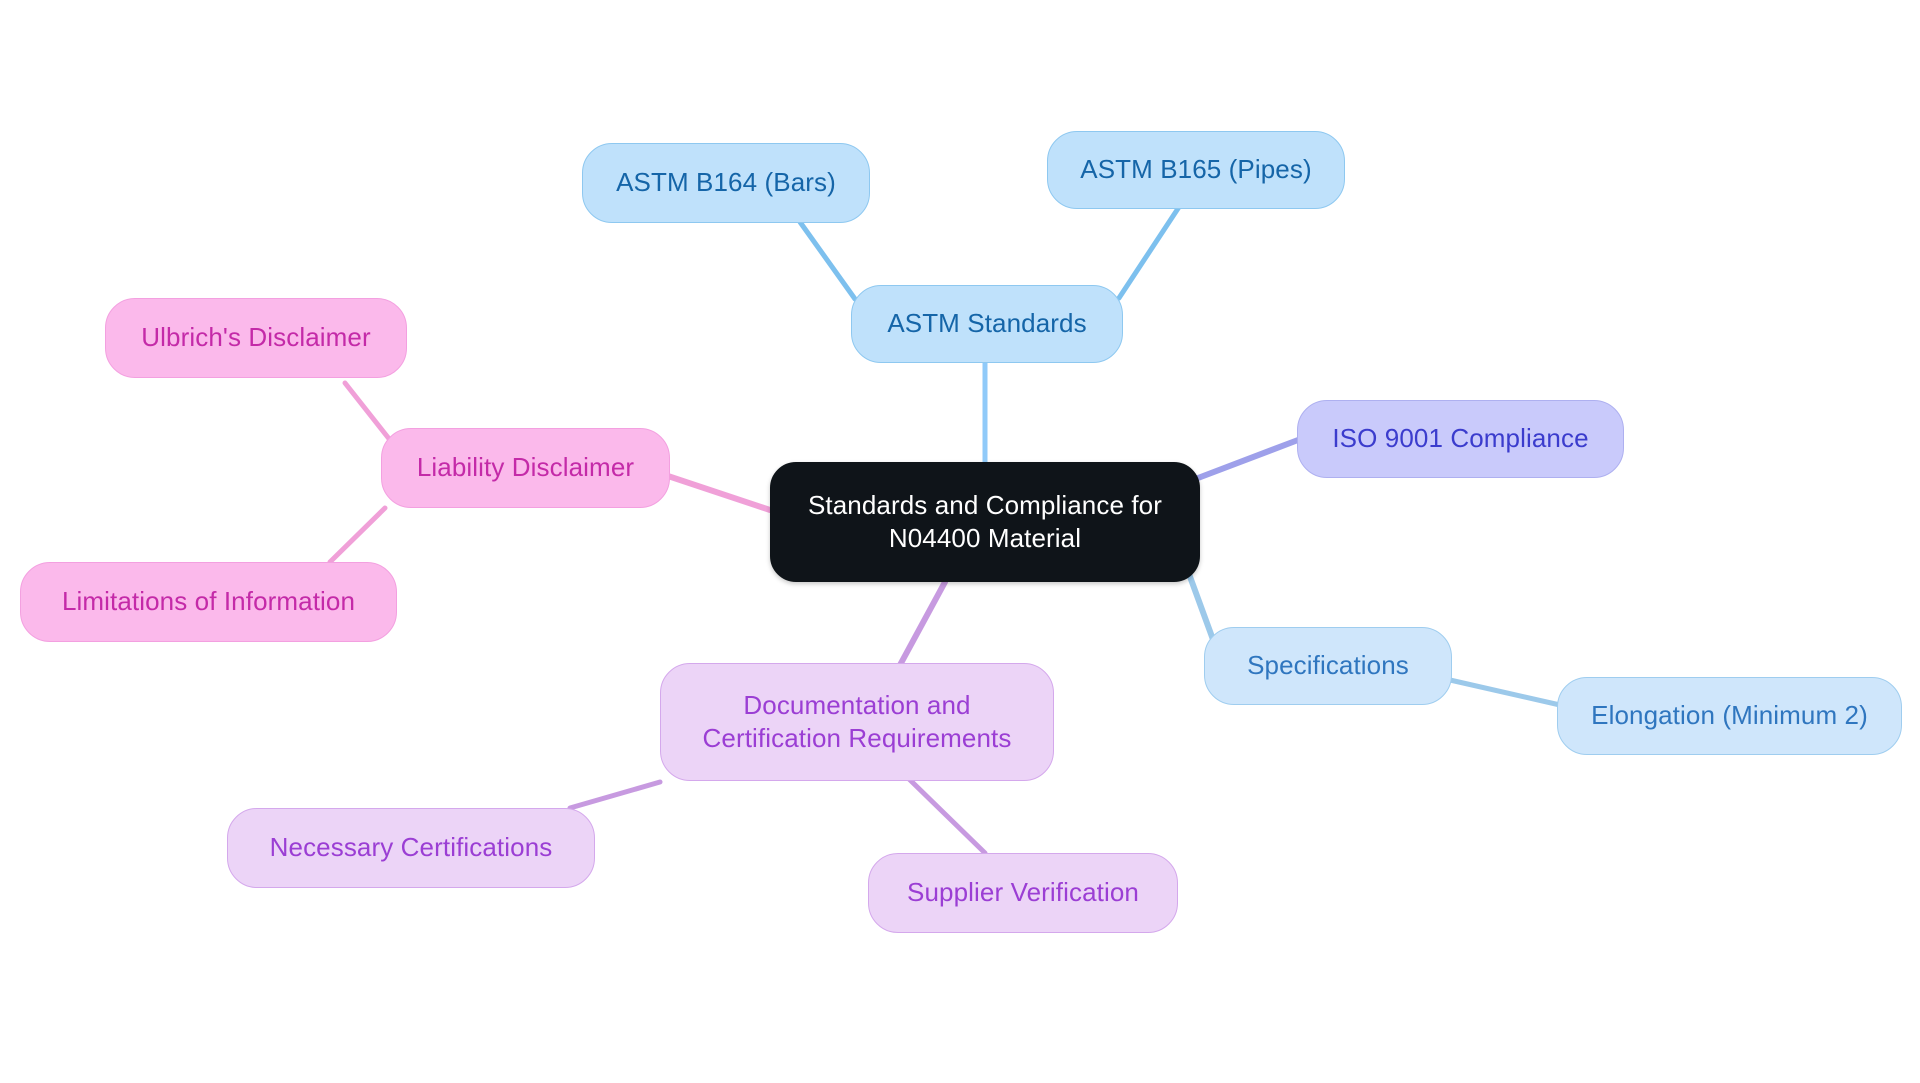 The width and height of the screenshot is (1920, 1083). What do you see at coordinates (922, 623) in the screenshot?
I see `edge-root-to-documentation` at bounding box center [922, 623].